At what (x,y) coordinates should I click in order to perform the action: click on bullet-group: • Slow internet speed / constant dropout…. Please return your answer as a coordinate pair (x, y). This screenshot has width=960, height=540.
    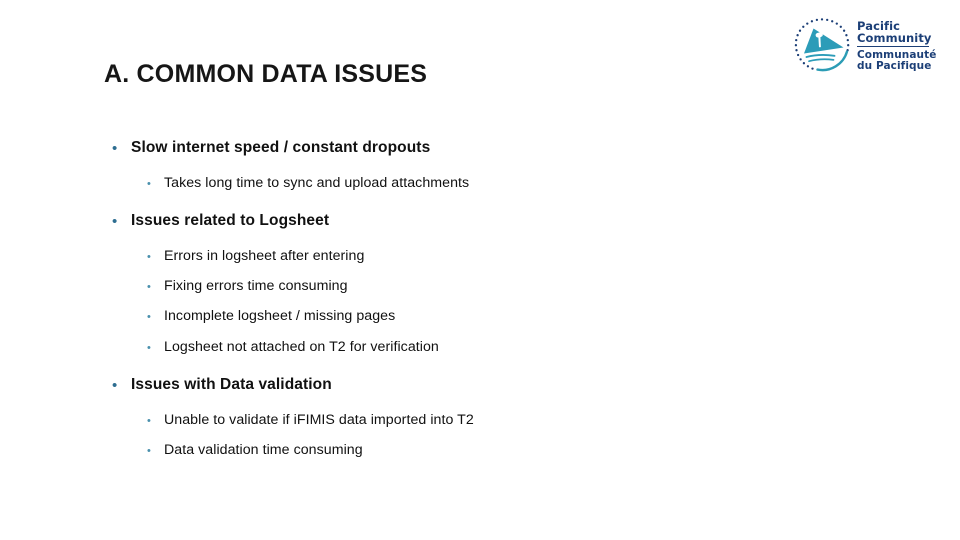
    Looking at the image, I should click on (484, 165).